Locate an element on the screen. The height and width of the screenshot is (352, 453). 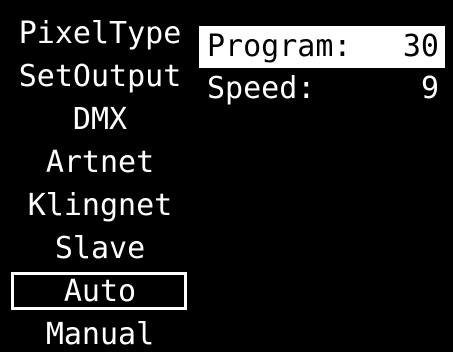
speed-label: Speed: is located at coordinates (261, 88).